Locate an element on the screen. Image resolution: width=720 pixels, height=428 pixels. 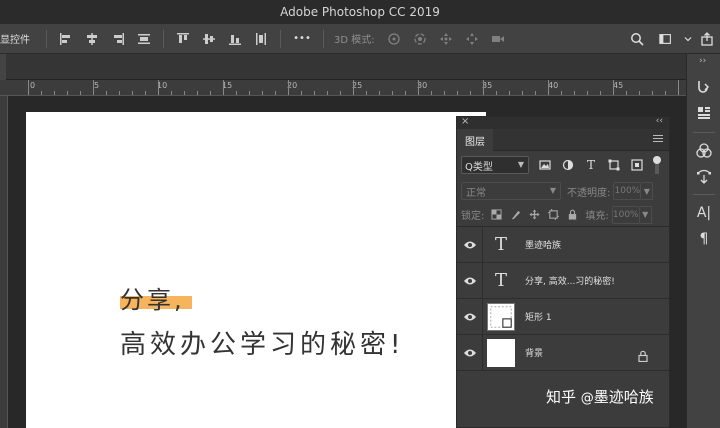
lock-icon is located at coordinates (643, 355).